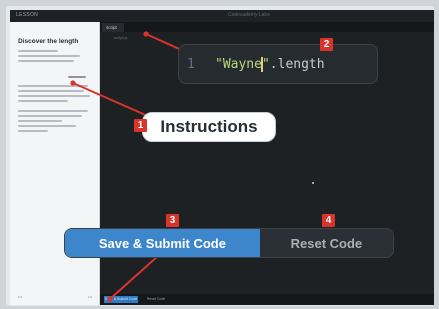  What do you see at coordinates (222, 16) in the screenshot?
I see `top-app-bar: LESSON Codecademy Labs` at bounding box center [222, 16].